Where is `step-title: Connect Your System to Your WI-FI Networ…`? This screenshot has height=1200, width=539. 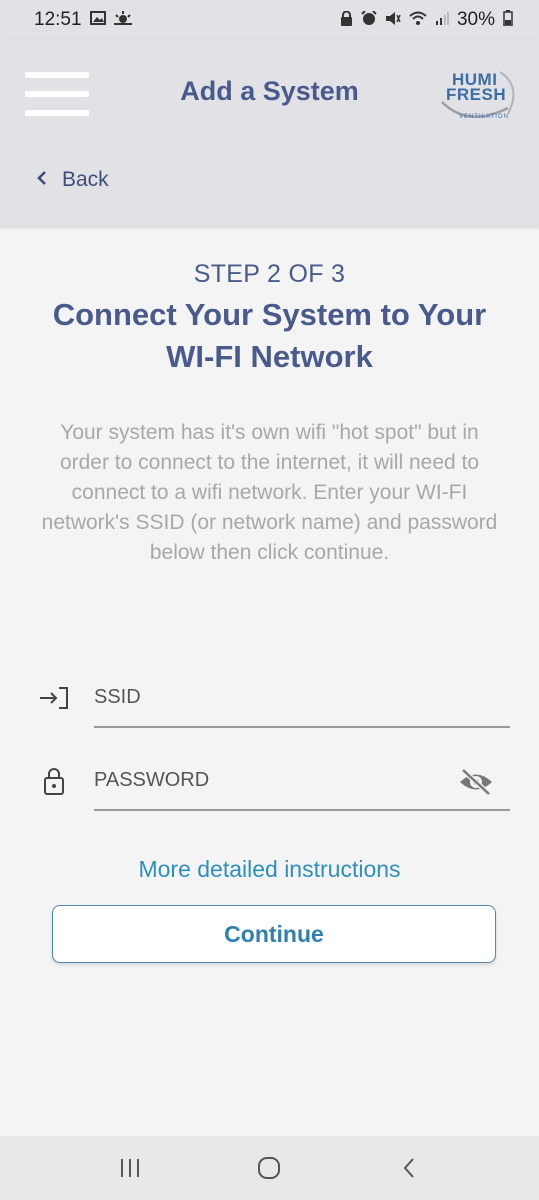
step-title: Connect Your System to Your WI-FI Networ… is located at coordinates (269, 335).